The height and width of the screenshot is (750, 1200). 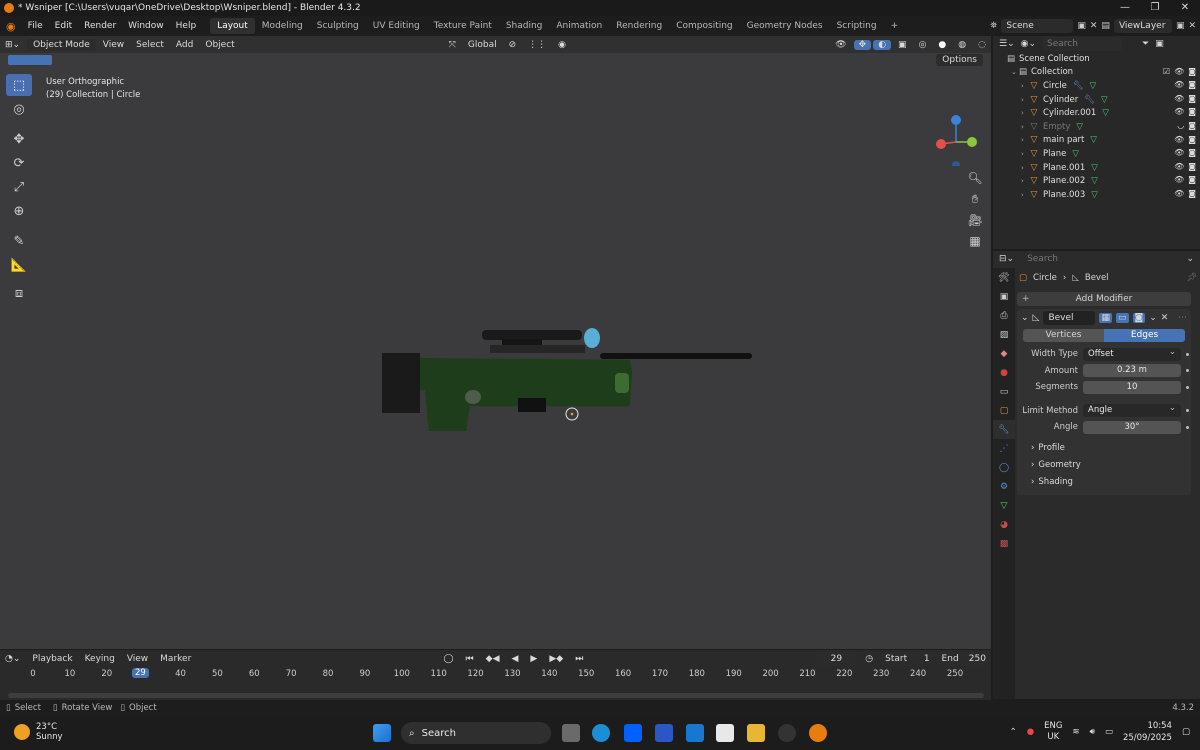 What do you see at coordinates (1109, 732) in the screenshot?
I see `battery-icon: ▭` at bounding box center [1109, 732].